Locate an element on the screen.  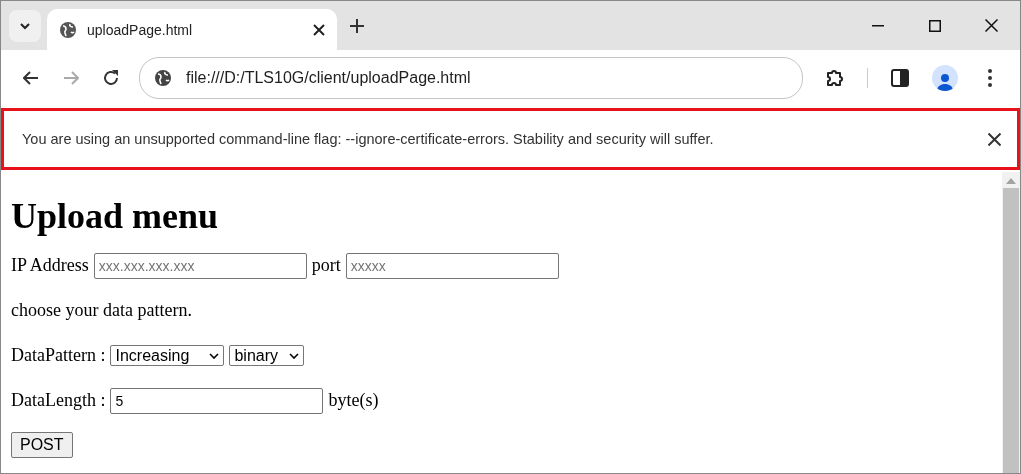
dismiss-button is located at coordinates (994, 139).